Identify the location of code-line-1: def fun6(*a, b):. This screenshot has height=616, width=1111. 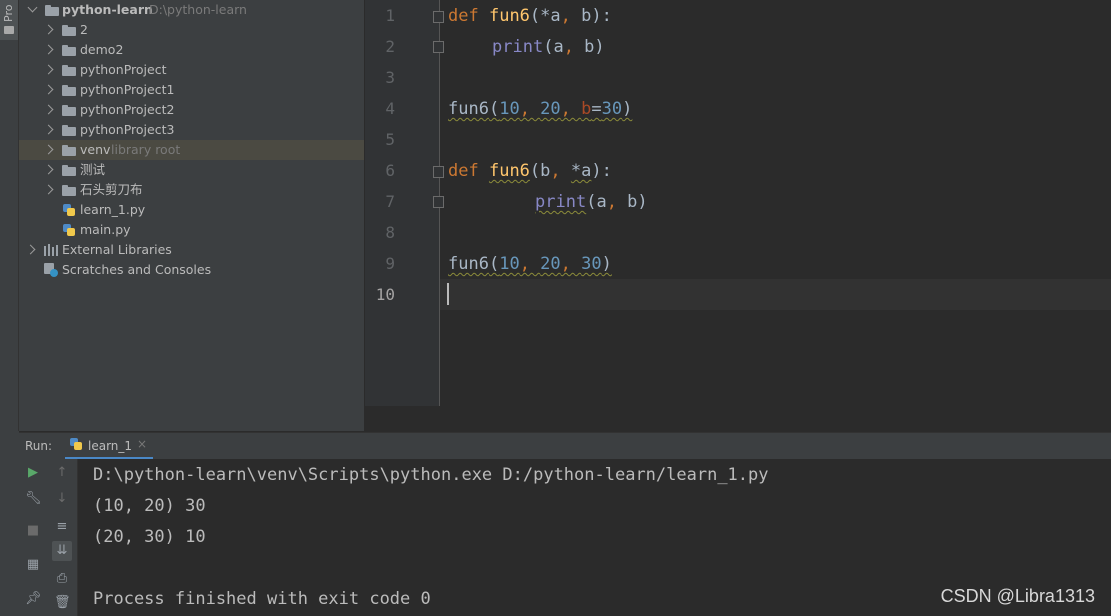
(530, 16).